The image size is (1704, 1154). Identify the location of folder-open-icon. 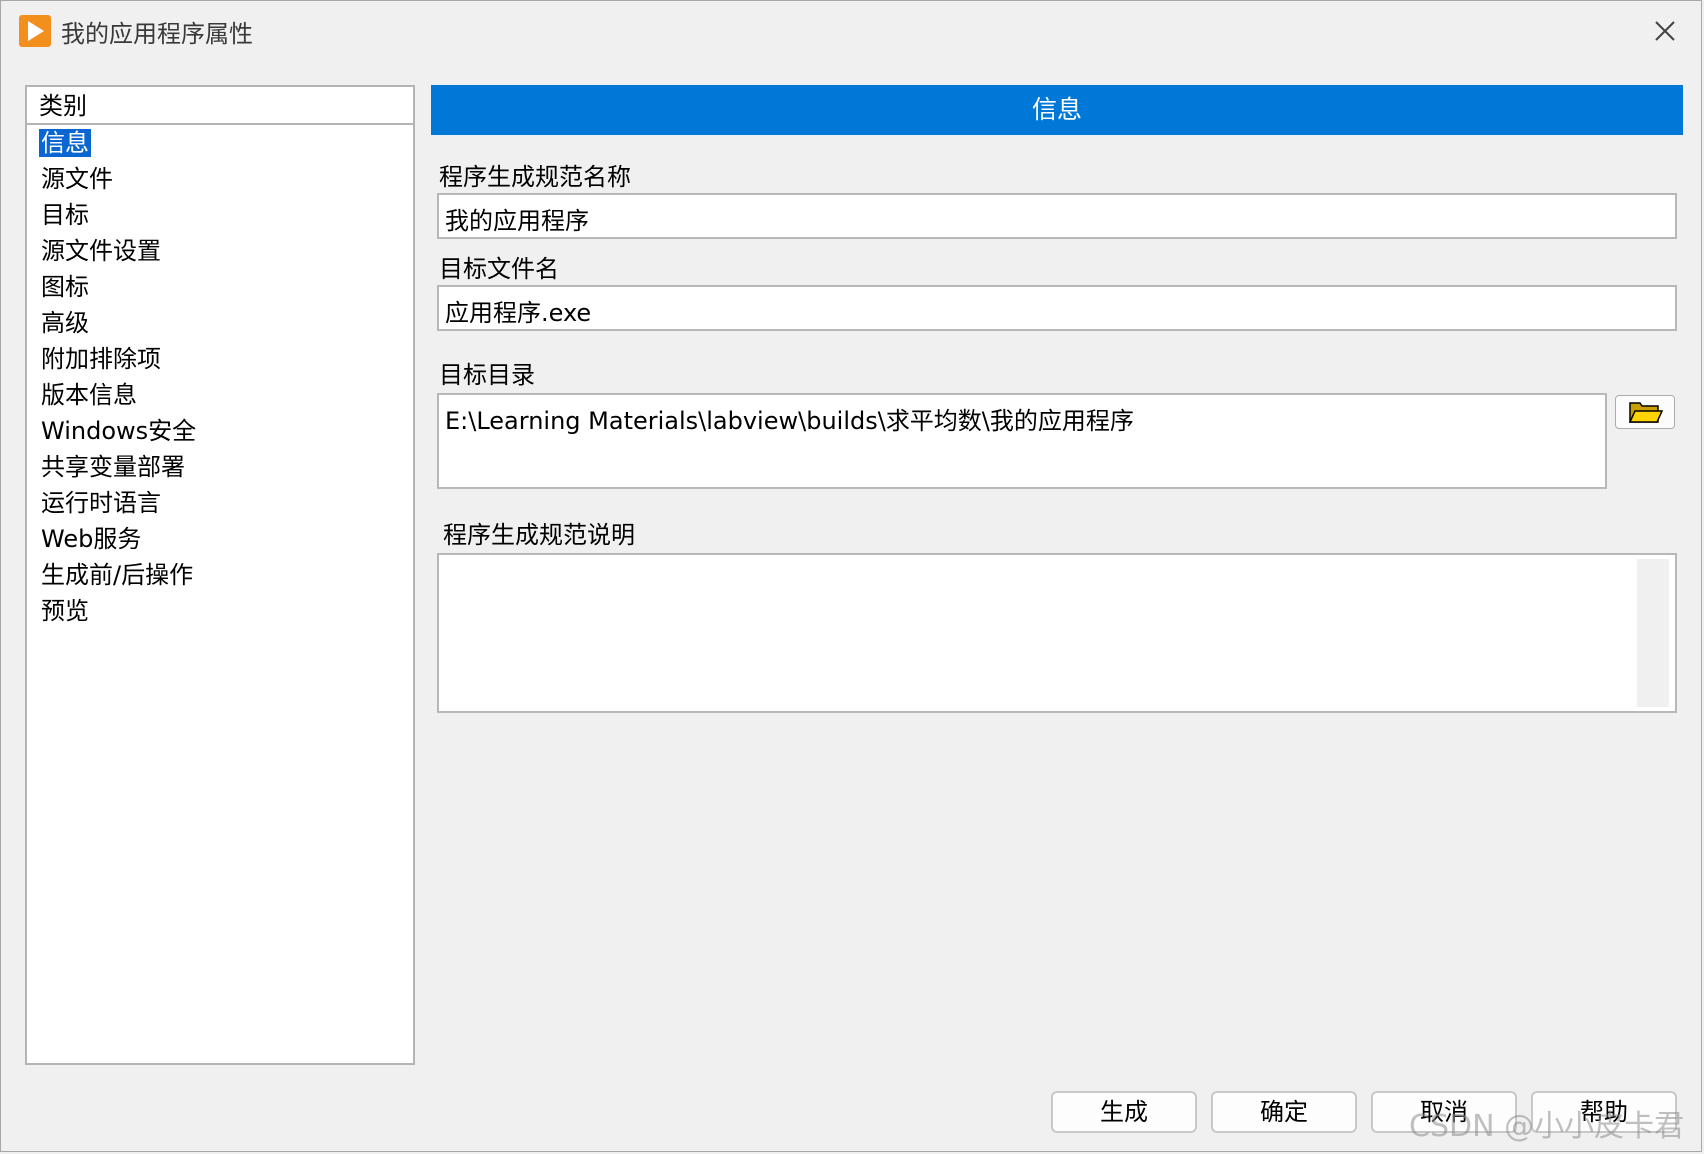
(1646, 412).